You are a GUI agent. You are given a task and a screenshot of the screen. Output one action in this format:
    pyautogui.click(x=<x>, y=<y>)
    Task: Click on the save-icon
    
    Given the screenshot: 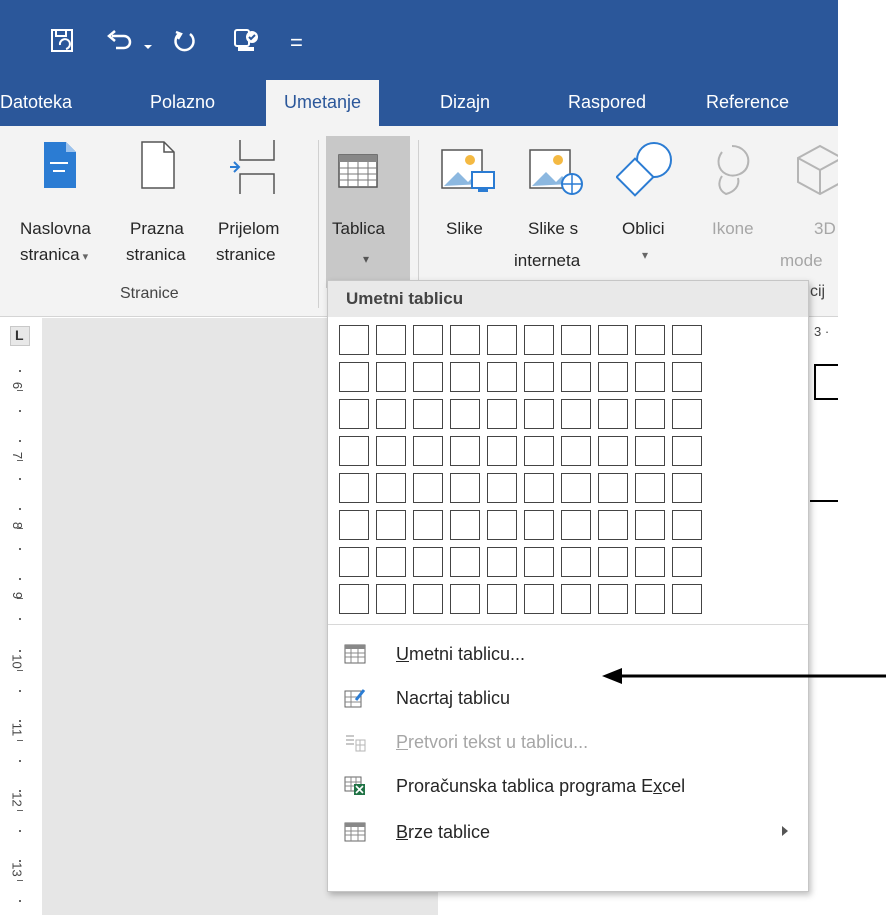 What is the action you would take?
    pyautogui.click(x=63, y=41)
    